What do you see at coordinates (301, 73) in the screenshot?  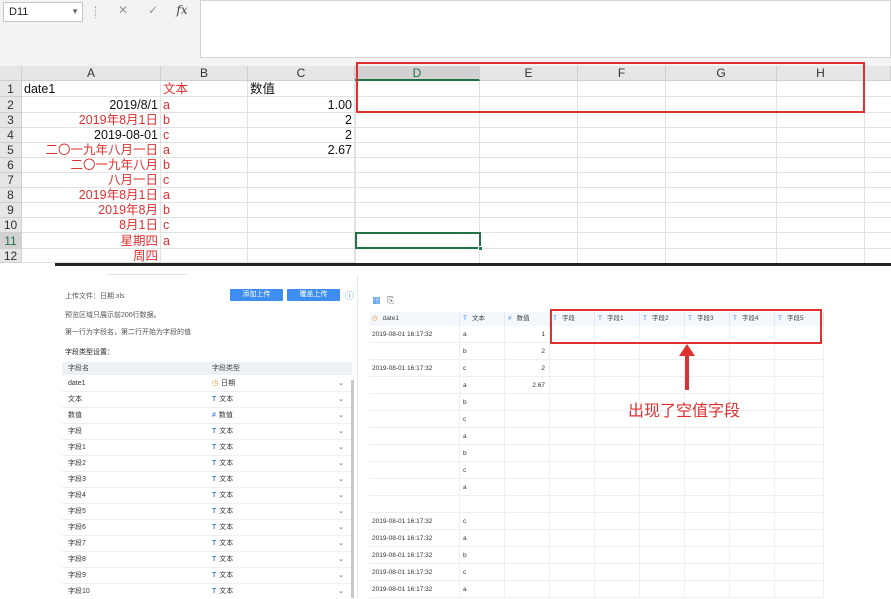 I see `column-header-c: C` at bounding box center [301, 73].